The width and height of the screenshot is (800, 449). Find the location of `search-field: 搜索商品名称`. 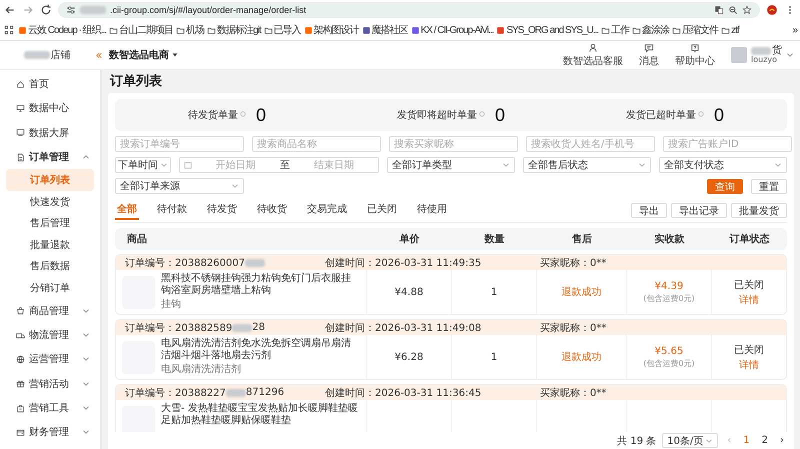

search-field: 搜索商品名称 is located at coordinates (316, 144).